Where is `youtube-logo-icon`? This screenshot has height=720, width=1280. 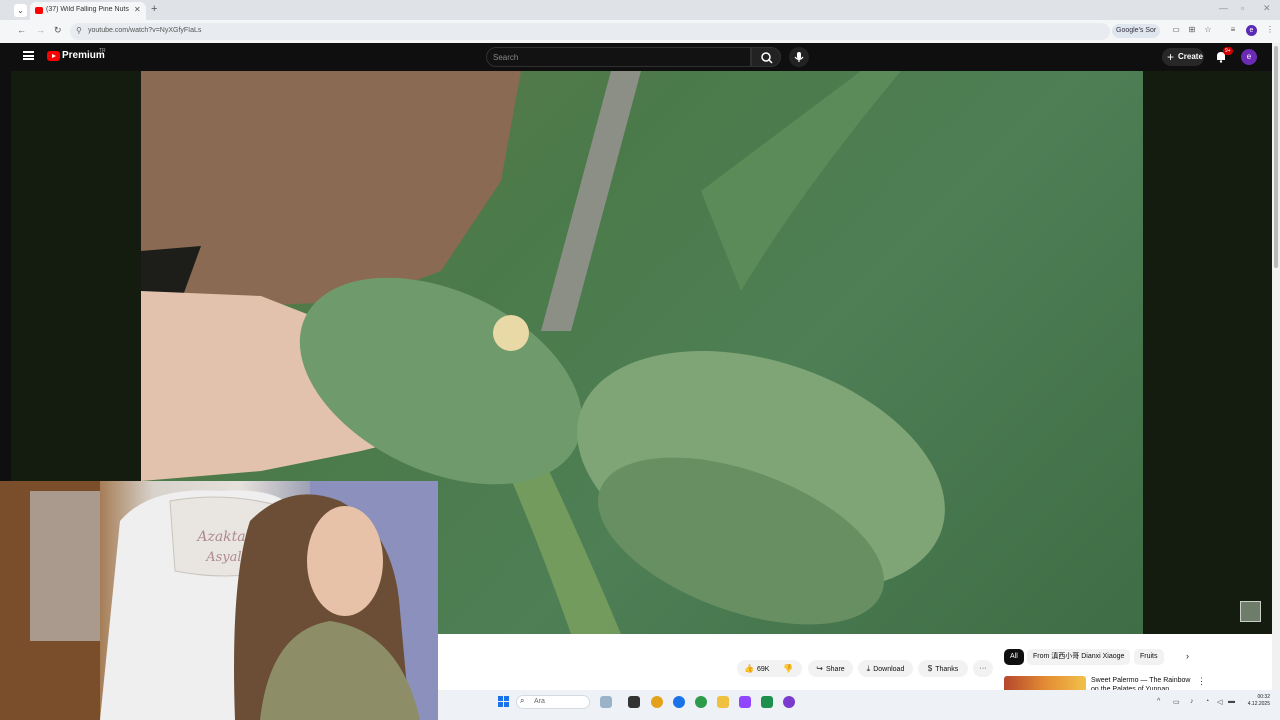 youtube-logo-icon is located at coordinates (53, 56).